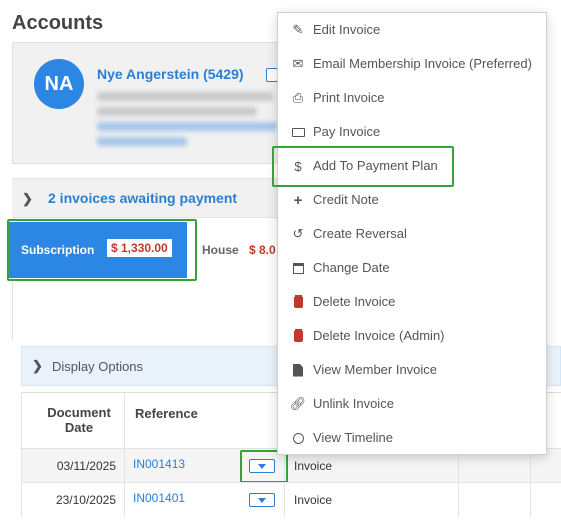 This screenshot has width=561, height=523. I want to click on menu-item-label: View Member Invoice, so click(375, 369).